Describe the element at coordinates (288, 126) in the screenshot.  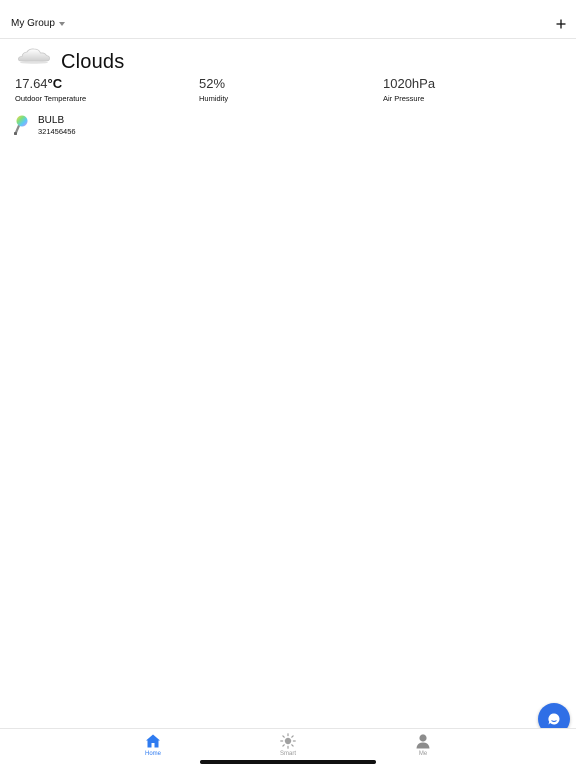
I see `device-item: BULB 321456456` at that location.